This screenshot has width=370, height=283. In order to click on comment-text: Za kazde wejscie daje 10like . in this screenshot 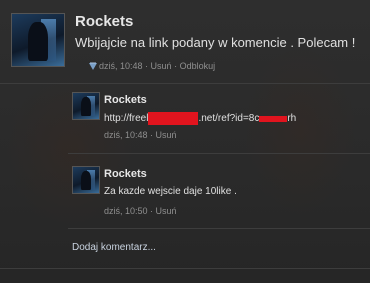, I will do `click(170, 191)`.